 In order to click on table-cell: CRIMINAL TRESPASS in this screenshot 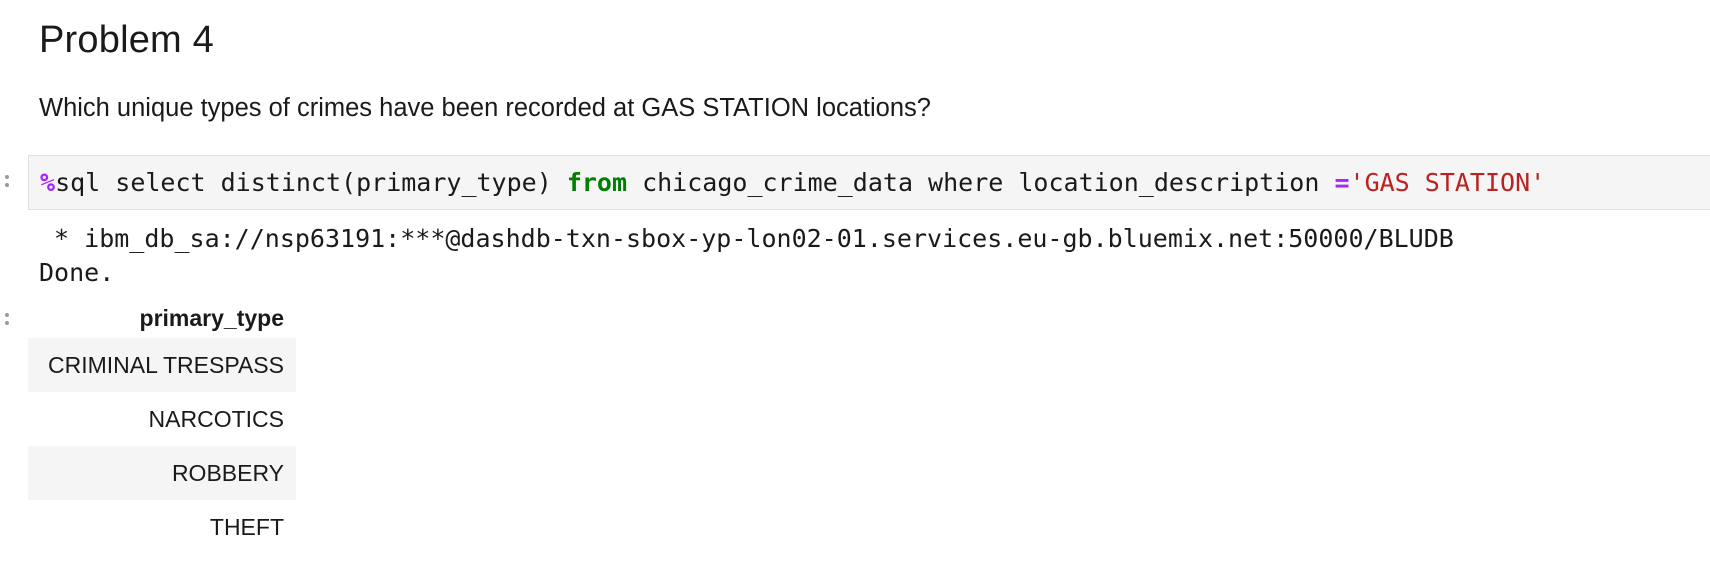, I will do `click(162, 365)`.